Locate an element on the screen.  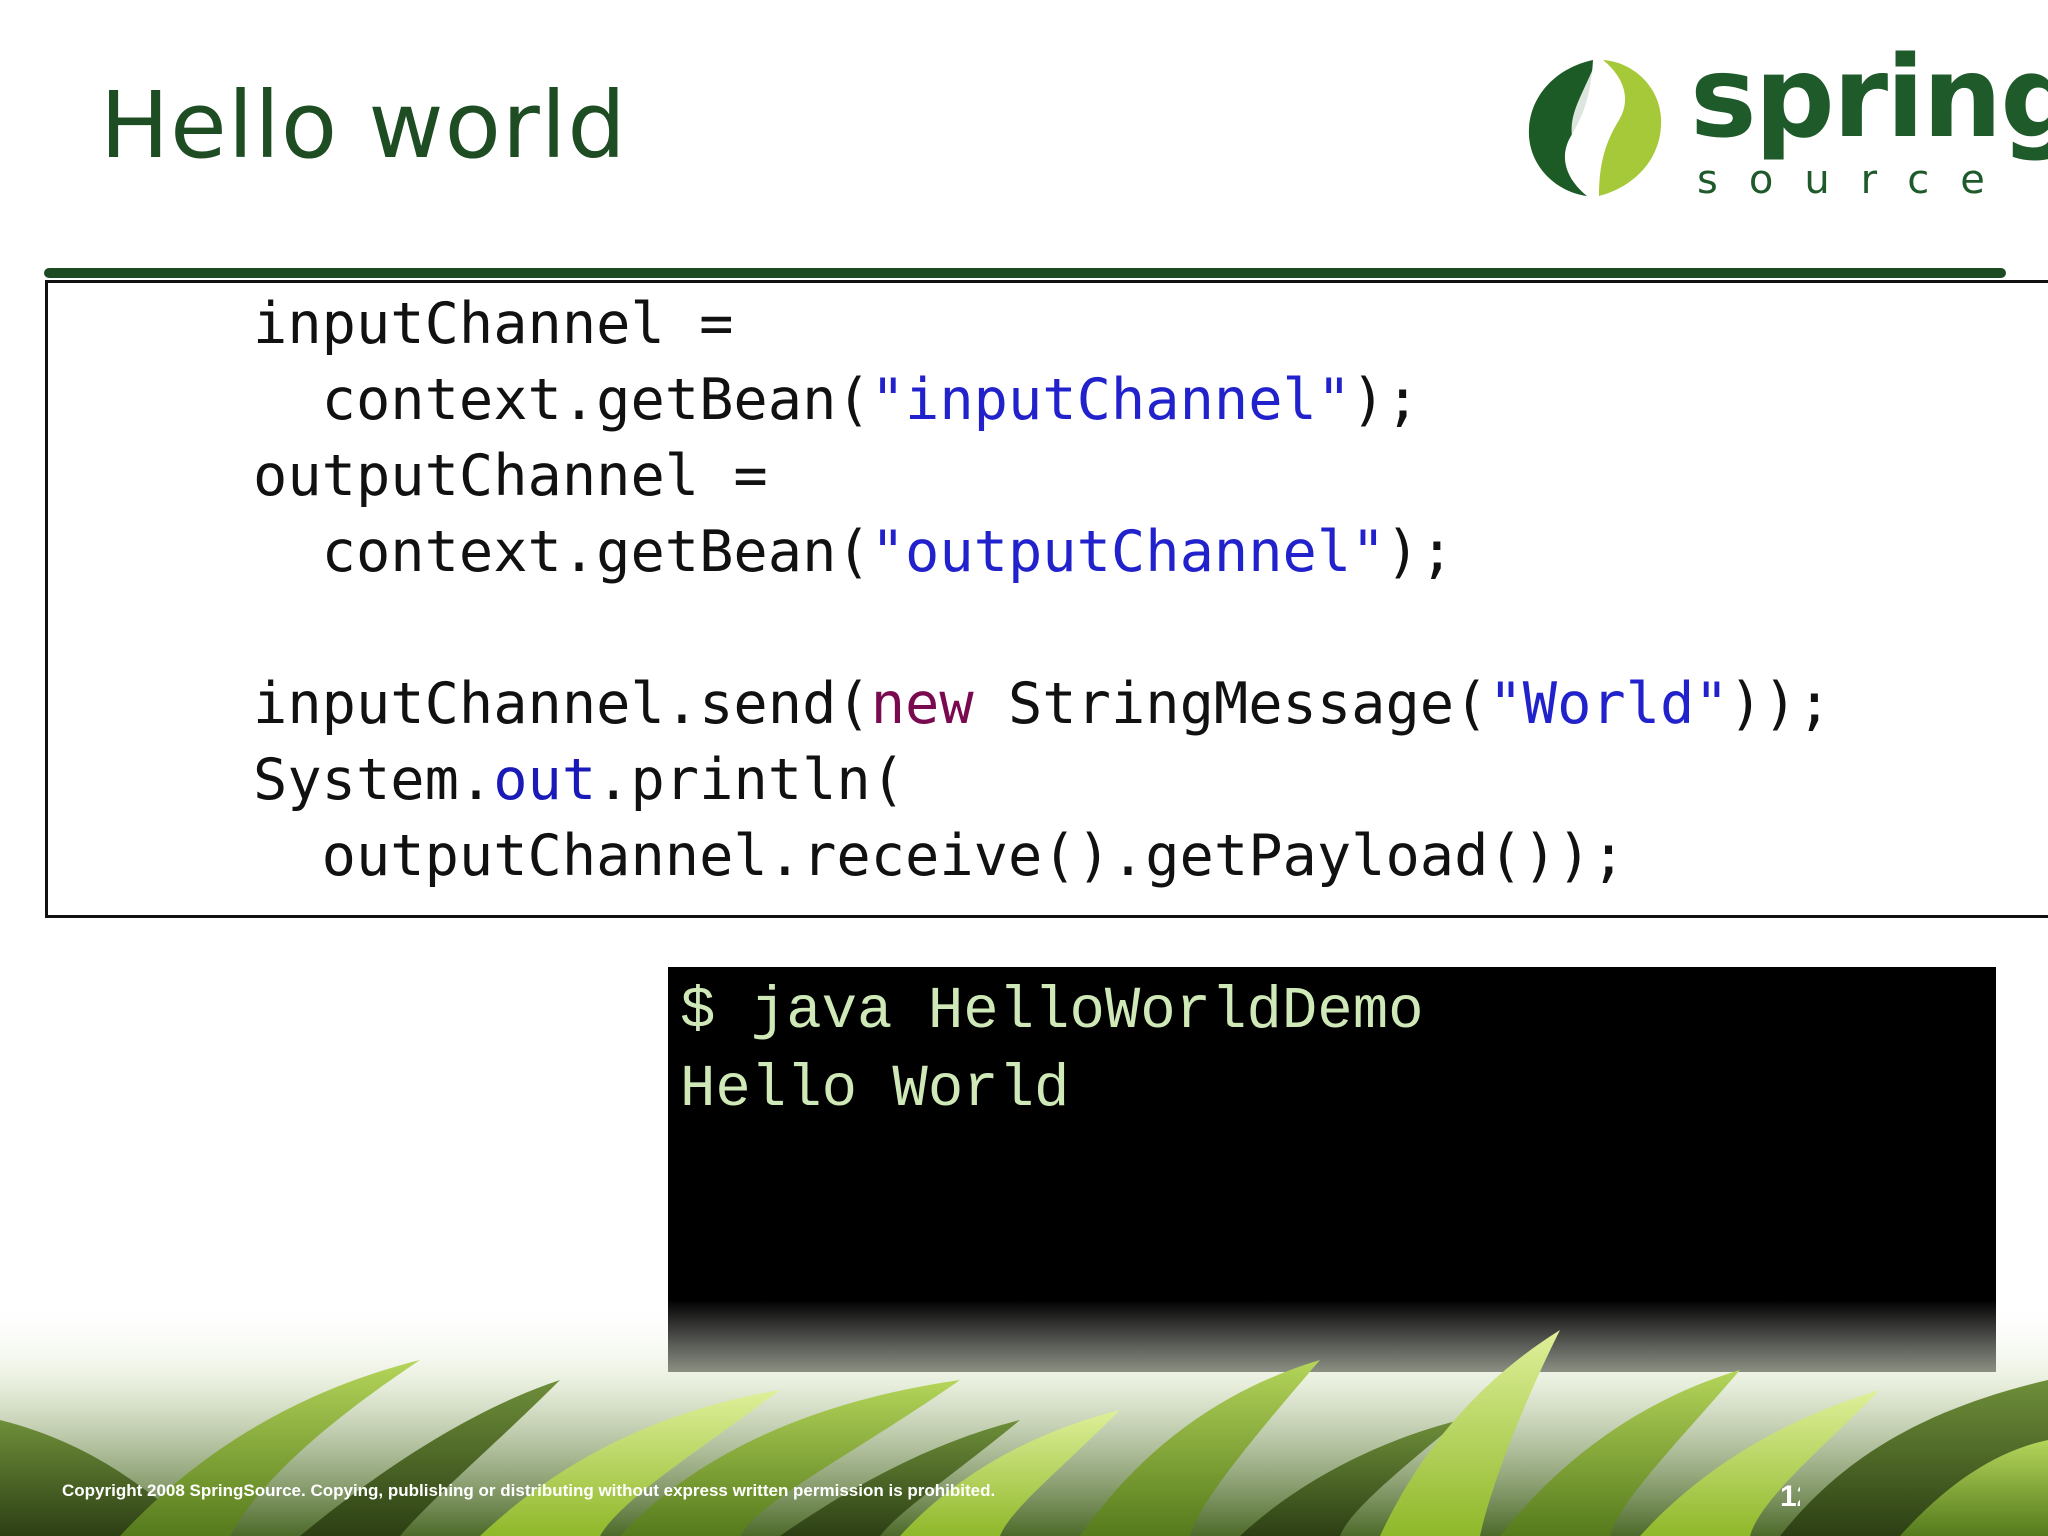
code-token: "inputChannel" is located at coordinates (1111, 400).